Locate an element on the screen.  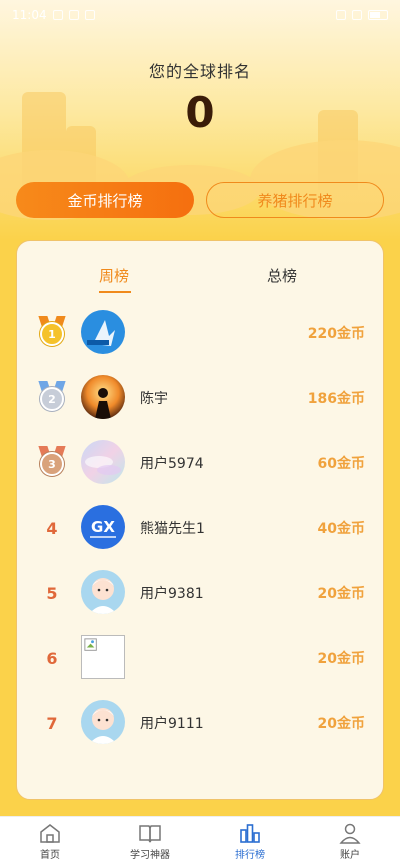
nav-study-label: 学习神器 is located at coordinates (150, 855).